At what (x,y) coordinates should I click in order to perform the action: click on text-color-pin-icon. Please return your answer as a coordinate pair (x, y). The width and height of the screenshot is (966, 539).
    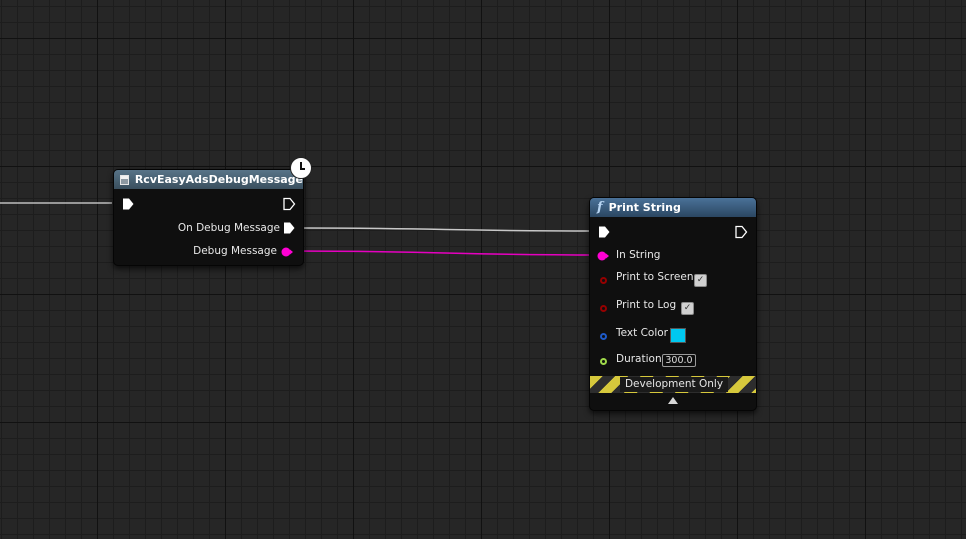
    Looking at the image, I should click on (603, 336).